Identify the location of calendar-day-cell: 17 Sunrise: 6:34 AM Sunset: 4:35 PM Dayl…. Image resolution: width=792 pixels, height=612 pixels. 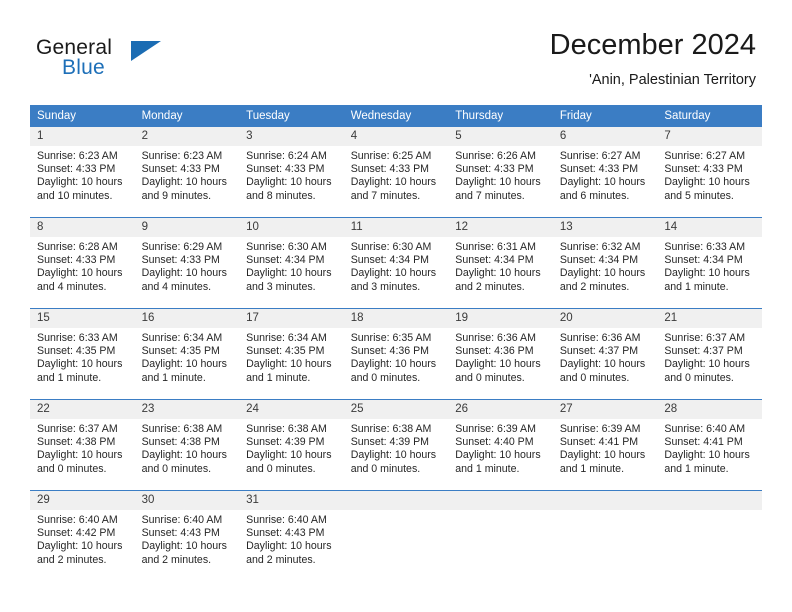
(291, 354).